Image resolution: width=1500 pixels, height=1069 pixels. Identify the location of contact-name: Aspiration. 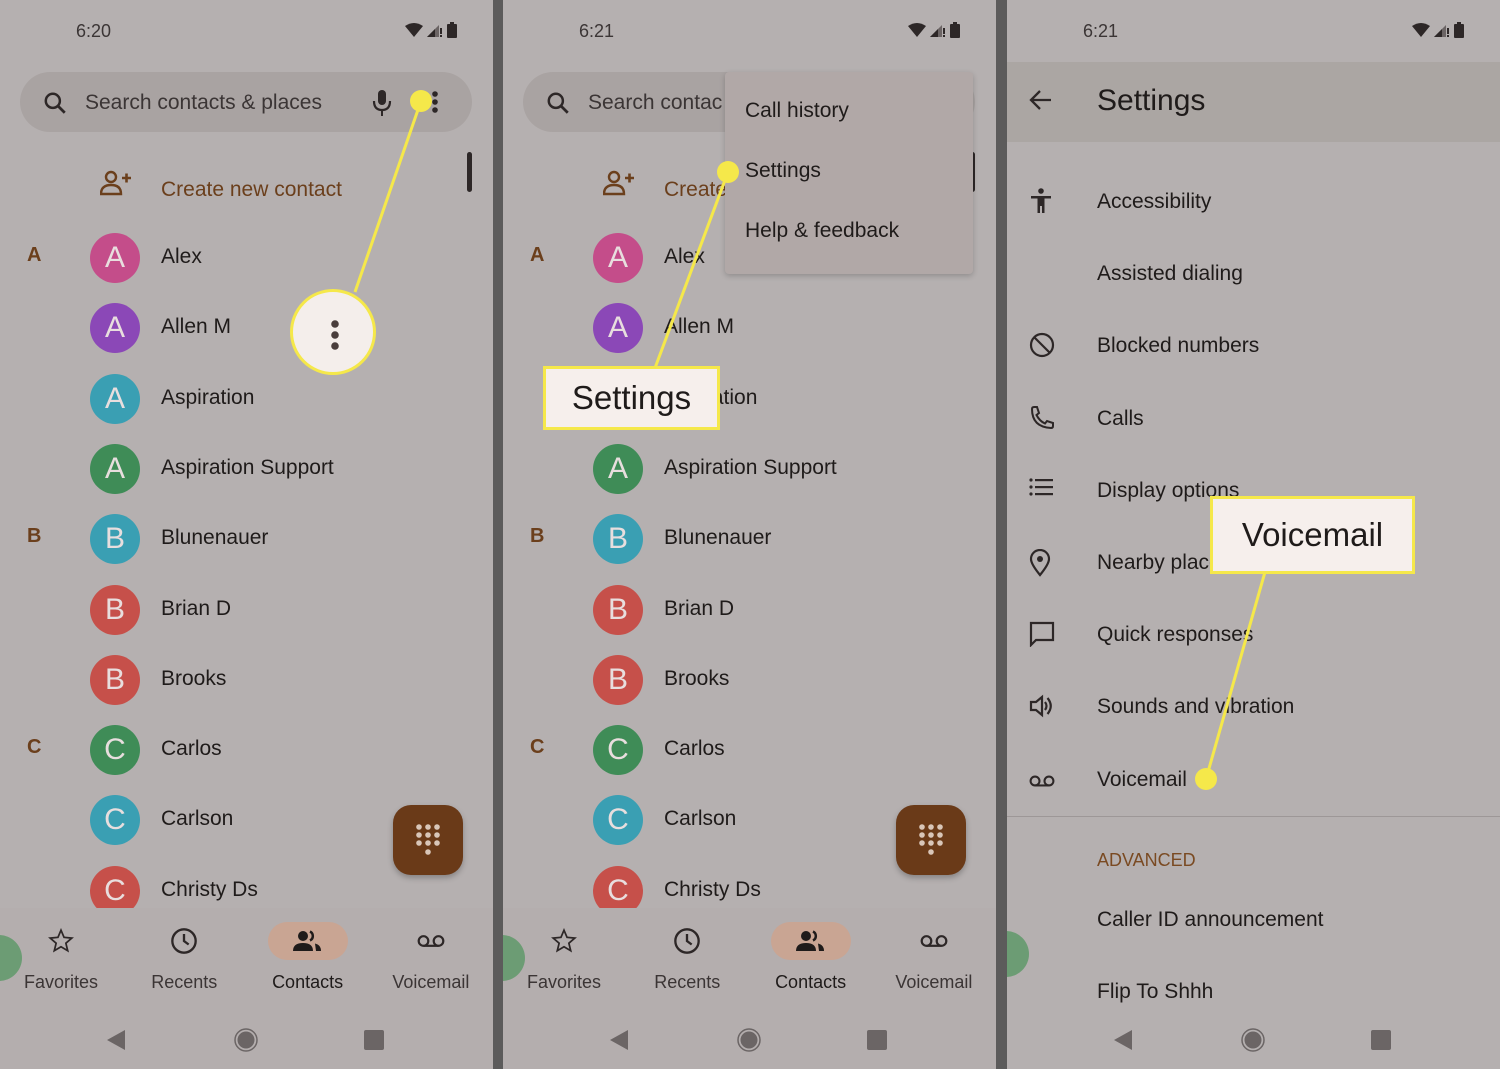
(208, 397).